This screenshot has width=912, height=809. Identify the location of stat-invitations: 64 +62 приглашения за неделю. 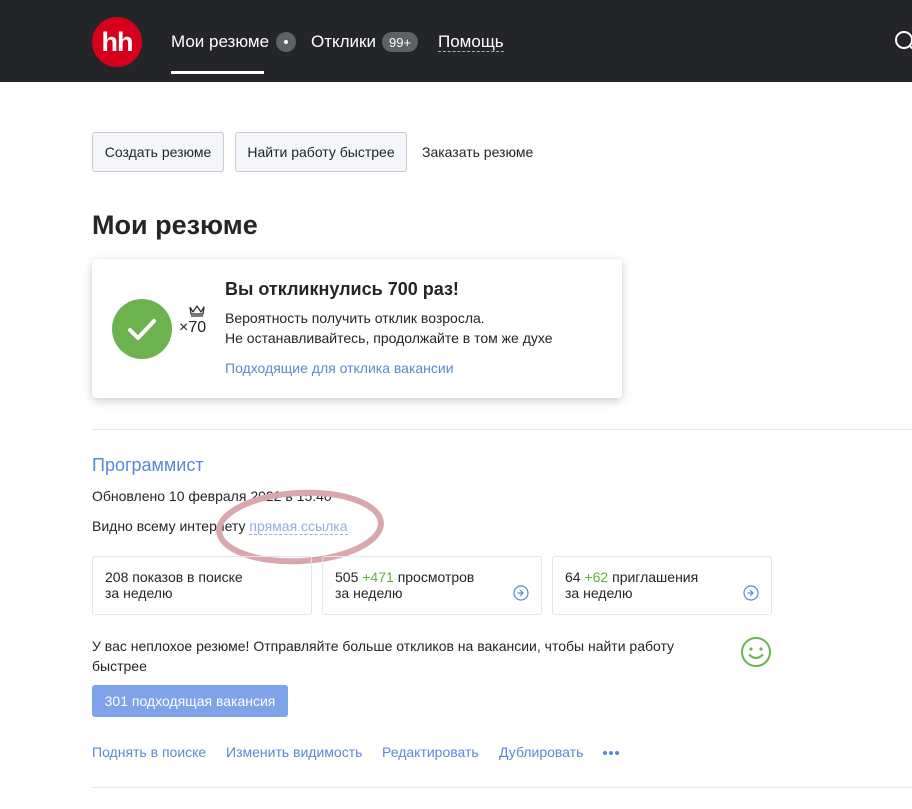
(662, 585).